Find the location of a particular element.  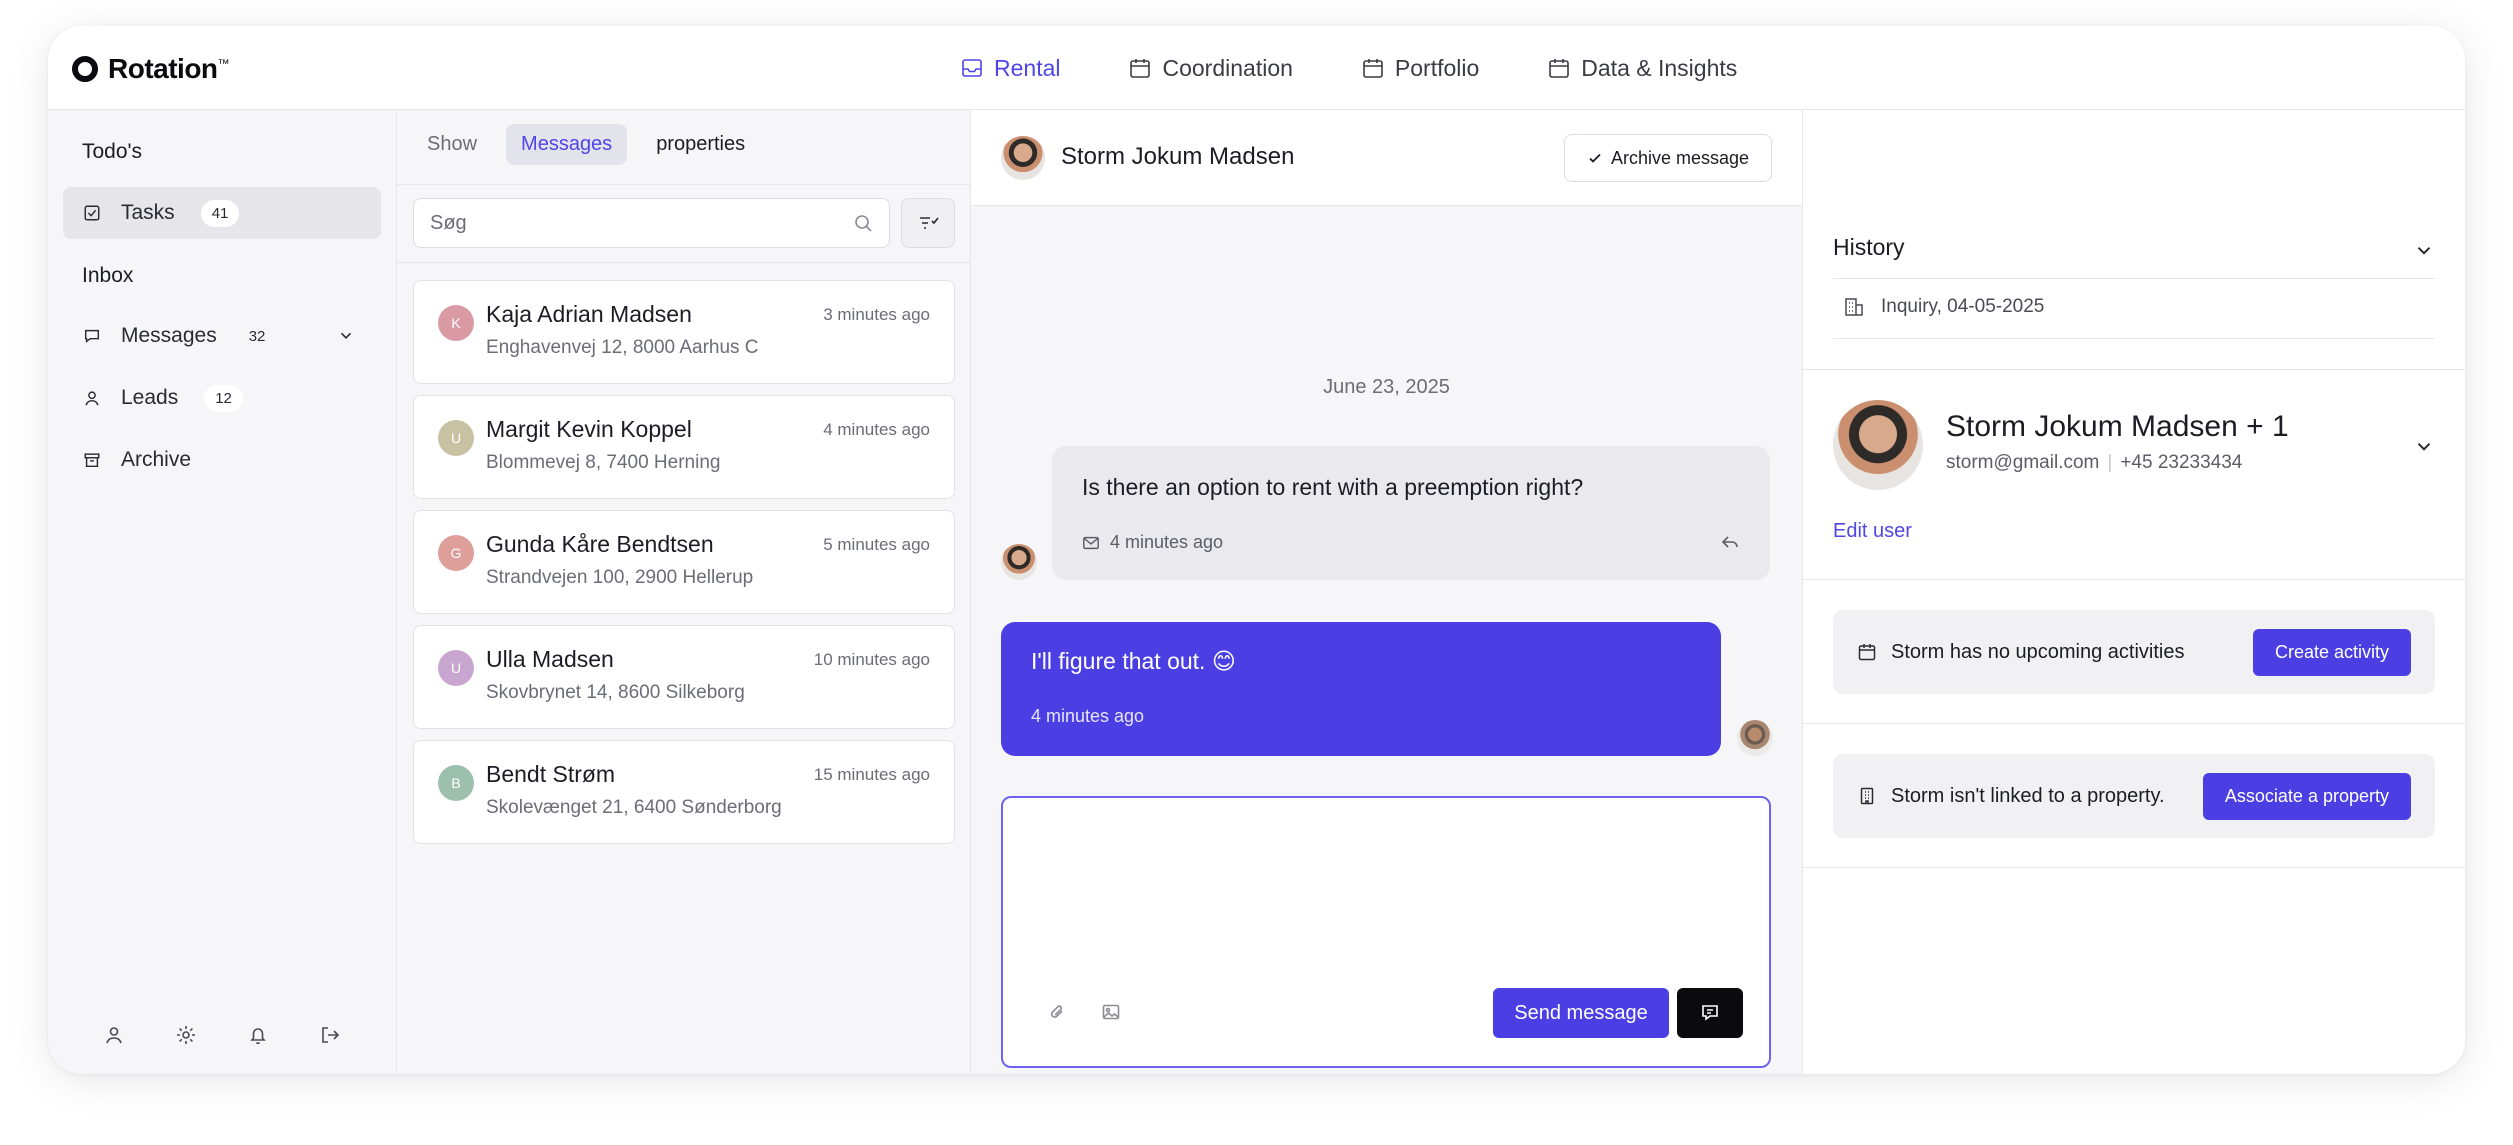

tab-properties: properties is located at coordinates (700, 144).